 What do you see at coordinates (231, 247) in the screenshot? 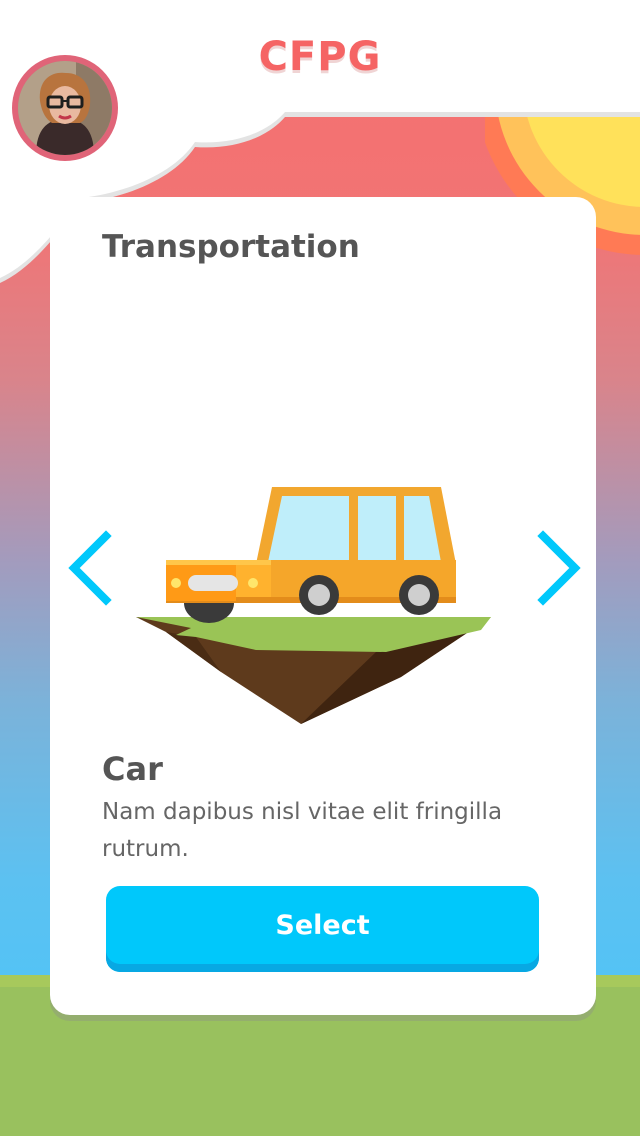
I see `card-title: Transportation` at bounding box center [231, 247].